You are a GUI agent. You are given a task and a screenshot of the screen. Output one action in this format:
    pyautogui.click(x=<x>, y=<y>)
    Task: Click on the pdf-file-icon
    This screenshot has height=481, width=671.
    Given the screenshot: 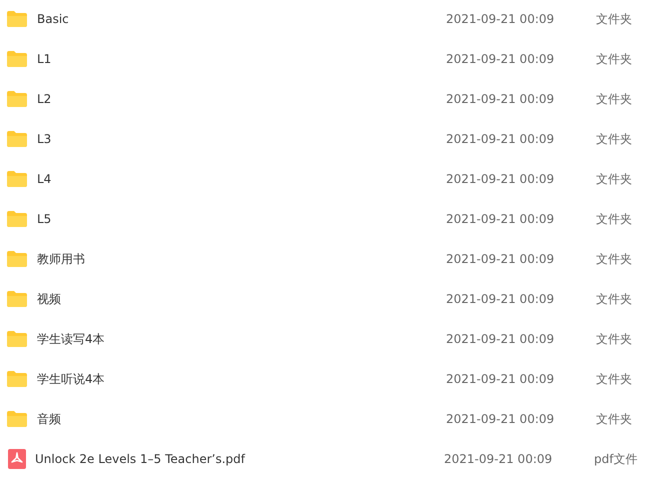 What is the action you would take?
    pyautogui.click(x=17, y=459)
    